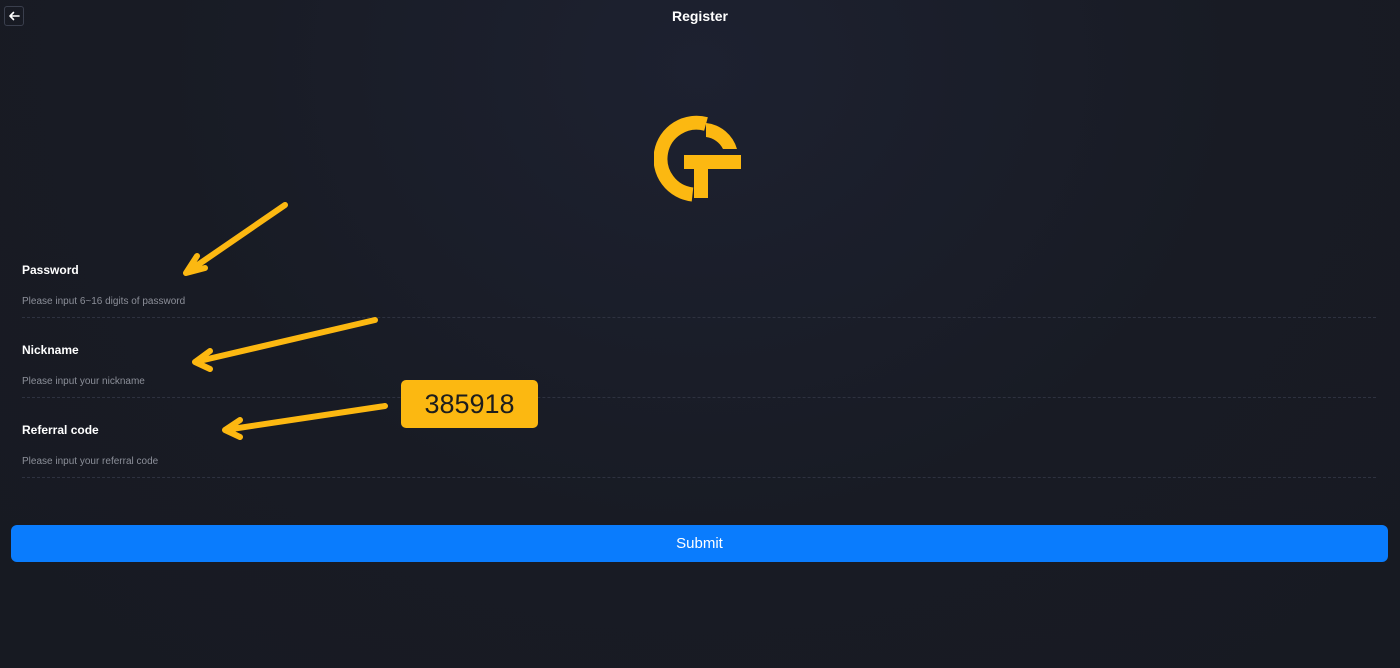 The image size is (1400, 668). Describe the element at coordinates (699, 543) in the screenshot. I see `submit-button: Submit` at that location.